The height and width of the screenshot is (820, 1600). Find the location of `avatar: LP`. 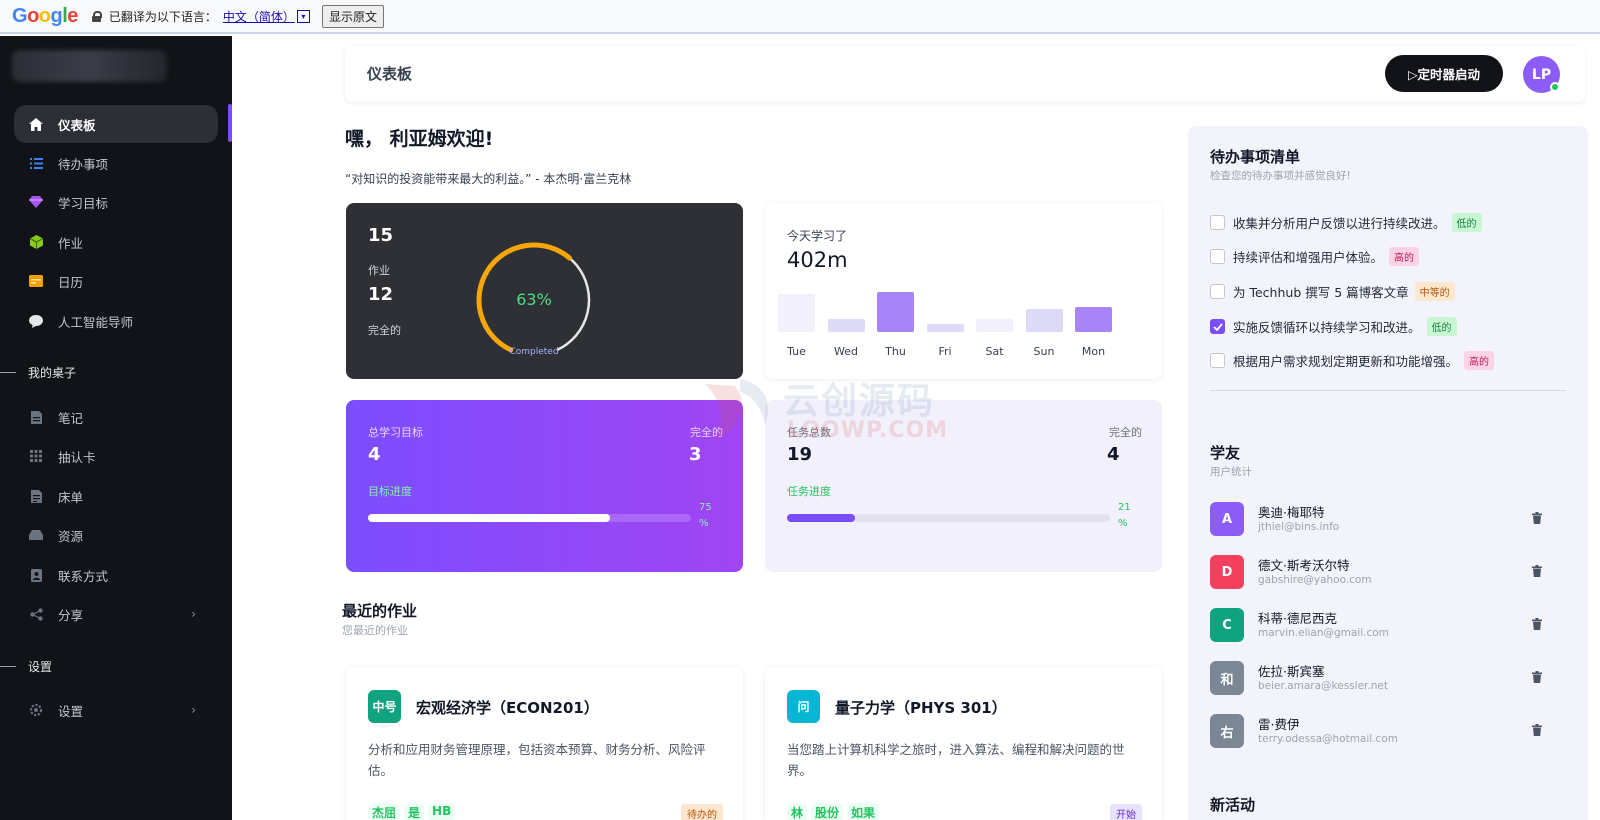

avatar: LP is located at coordinates (1541, 74).